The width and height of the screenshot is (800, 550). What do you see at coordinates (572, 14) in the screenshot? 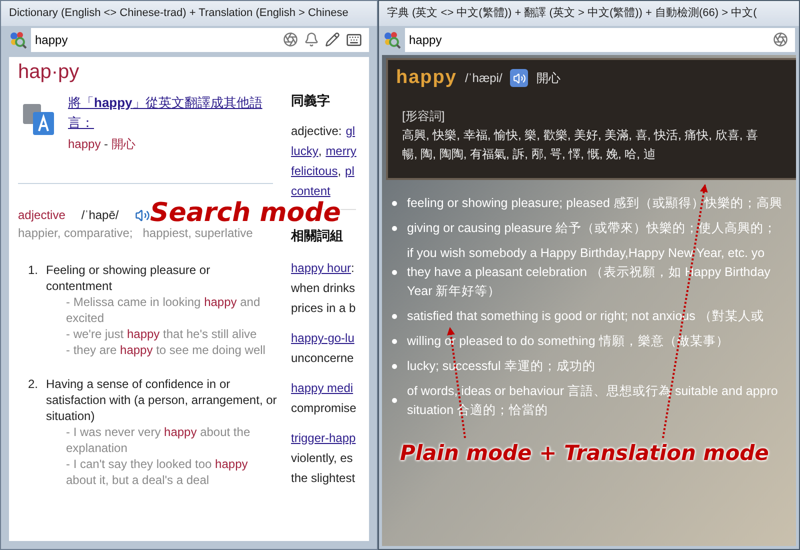
I see `window-title: 字典 (英文 <> 中文(繁體)) + 翻譯 (英文 > 中文(繁體)) + 自動檢測(66) > 中文(` at bounding box center [572, 14].